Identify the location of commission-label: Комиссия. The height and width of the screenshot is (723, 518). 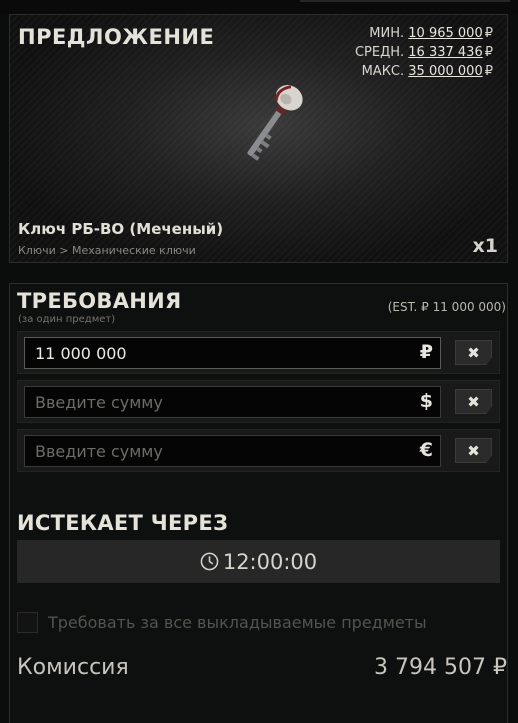
(73, 667).